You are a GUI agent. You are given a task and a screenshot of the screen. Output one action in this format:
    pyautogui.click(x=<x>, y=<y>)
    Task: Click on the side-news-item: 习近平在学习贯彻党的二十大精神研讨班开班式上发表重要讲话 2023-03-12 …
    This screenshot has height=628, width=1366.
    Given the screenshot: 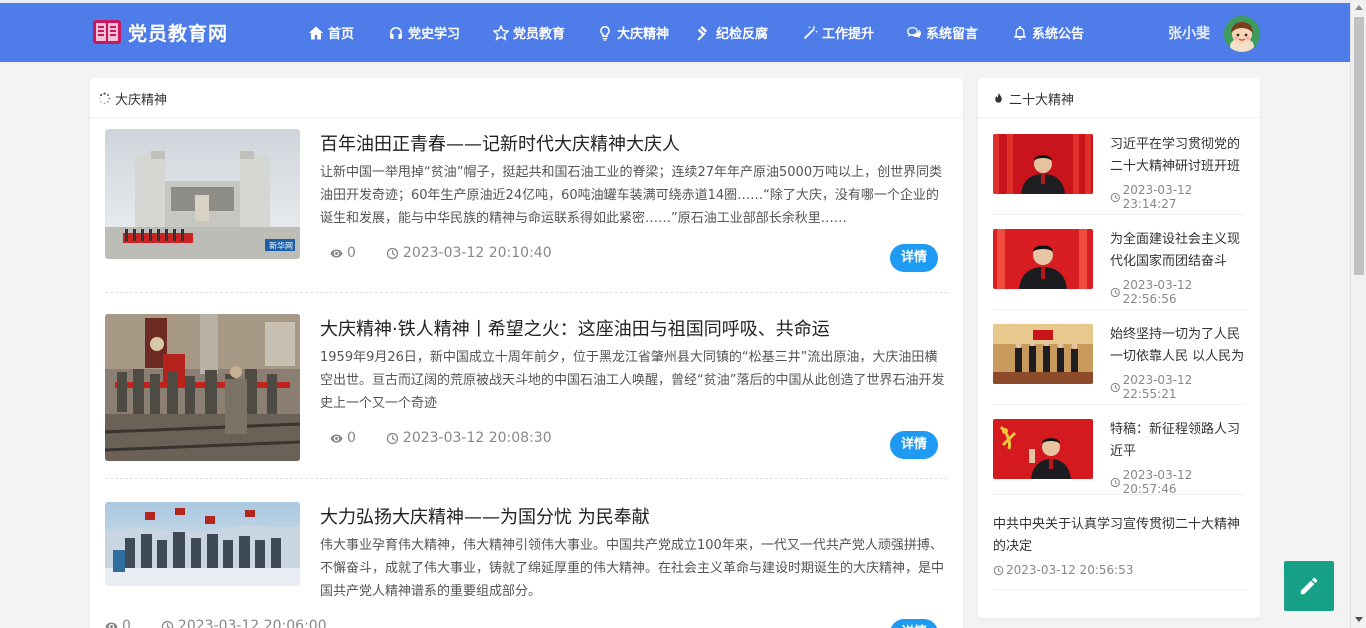 What is the action you would take?
    pyautogui.click(x=1119, y=174)
    